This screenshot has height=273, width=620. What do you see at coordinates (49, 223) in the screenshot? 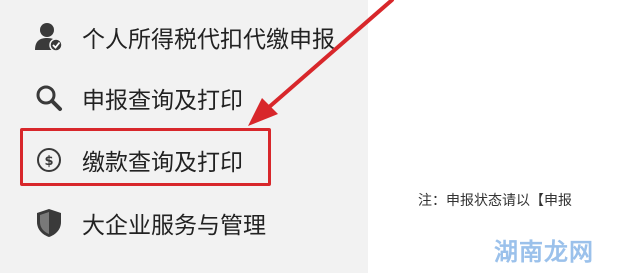
I see `shield-icon` at bounding box center [49, 223].